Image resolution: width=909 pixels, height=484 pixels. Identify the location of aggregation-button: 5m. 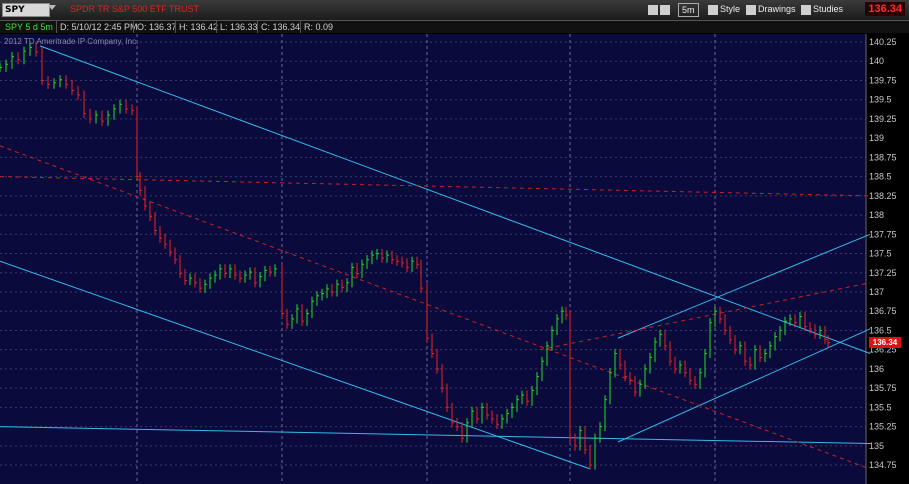
(688, 10).